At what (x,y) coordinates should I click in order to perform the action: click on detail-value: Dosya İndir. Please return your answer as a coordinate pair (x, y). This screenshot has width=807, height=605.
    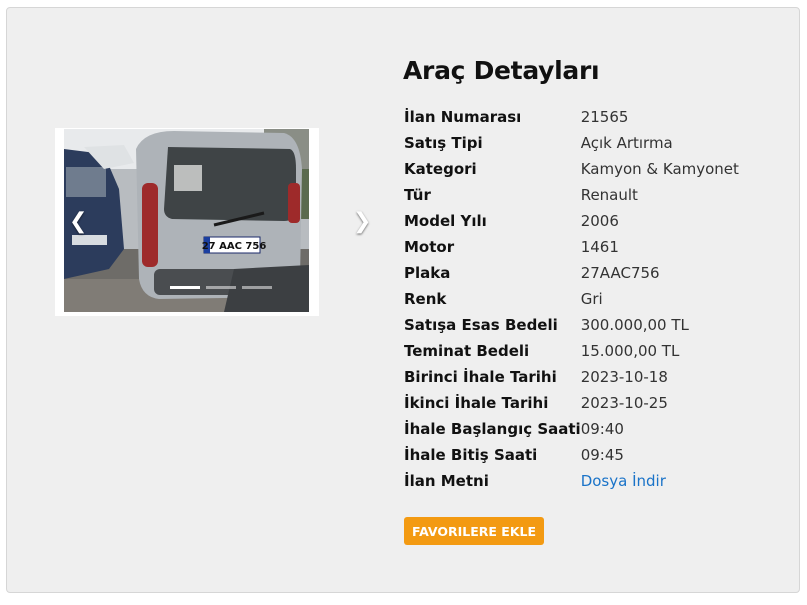
    Looking at the image, I should click on (660, 481).